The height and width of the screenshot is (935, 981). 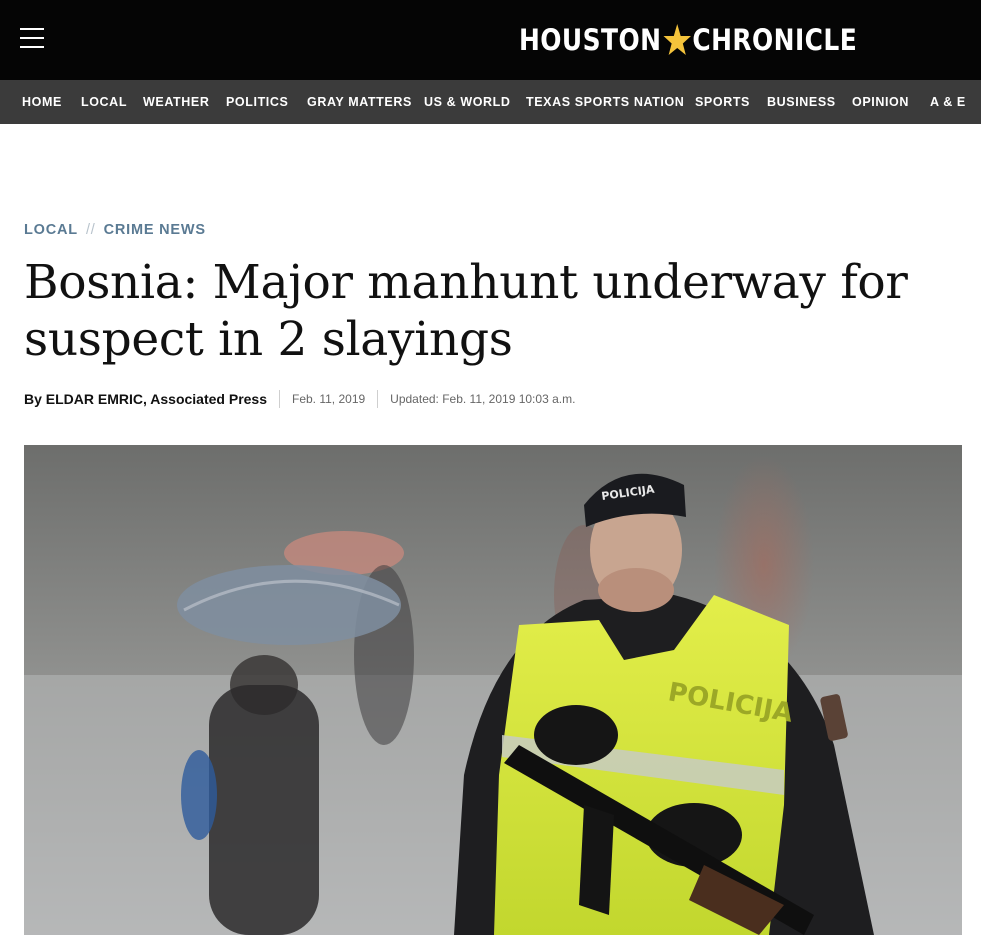 I want to click on nav-item-gray-matters: GRAY MATTERS, so click(x=359, y=102).